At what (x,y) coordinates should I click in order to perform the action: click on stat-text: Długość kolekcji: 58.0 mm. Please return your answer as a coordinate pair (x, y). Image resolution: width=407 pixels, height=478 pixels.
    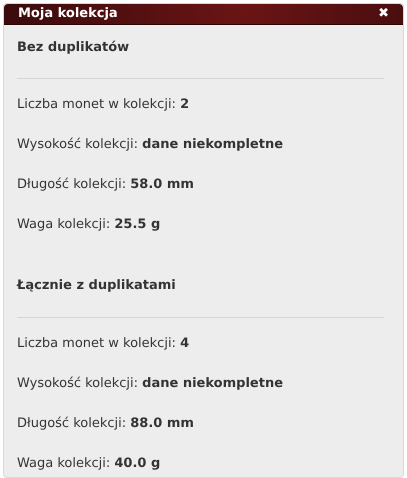
    Looking at the image, I should click on (105, 185).